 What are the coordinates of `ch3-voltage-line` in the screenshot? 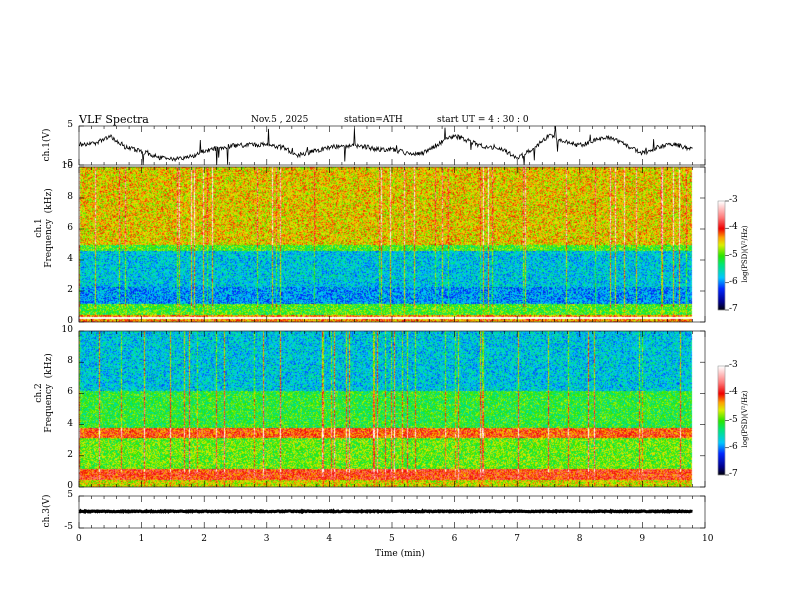 It's located at (385, 511).